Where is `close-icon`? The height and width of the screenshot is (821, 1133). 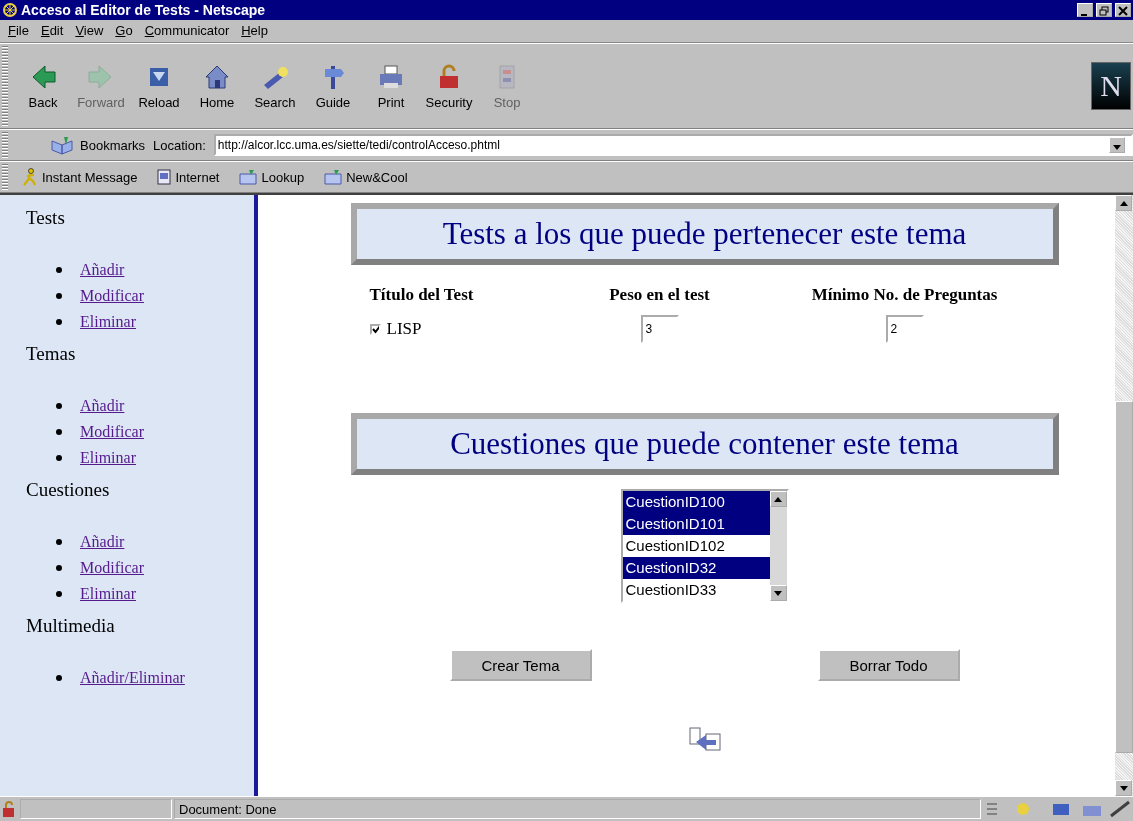 close-icon is located at coordinates (1123, 11).